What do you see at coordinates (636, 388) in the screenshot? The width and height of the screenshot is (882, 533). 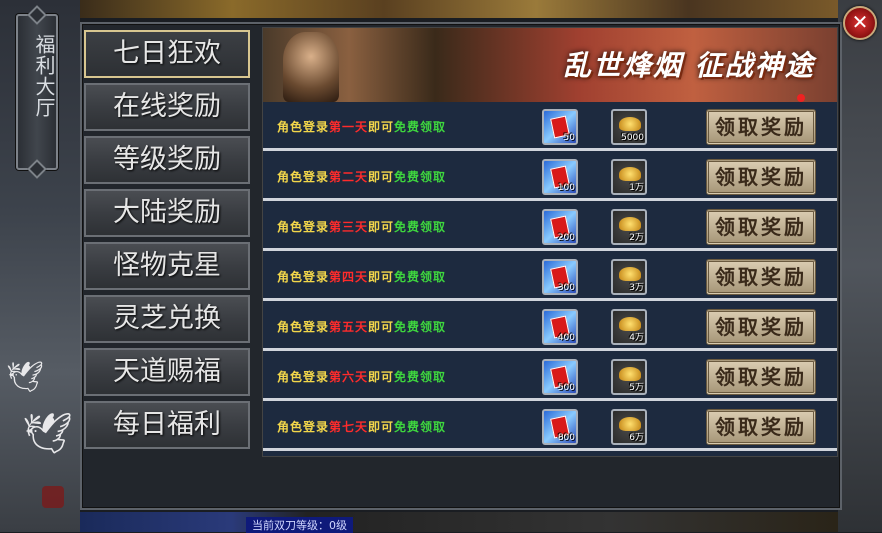 I see `gold-qty: 5万` at bounding box center [636, 388].